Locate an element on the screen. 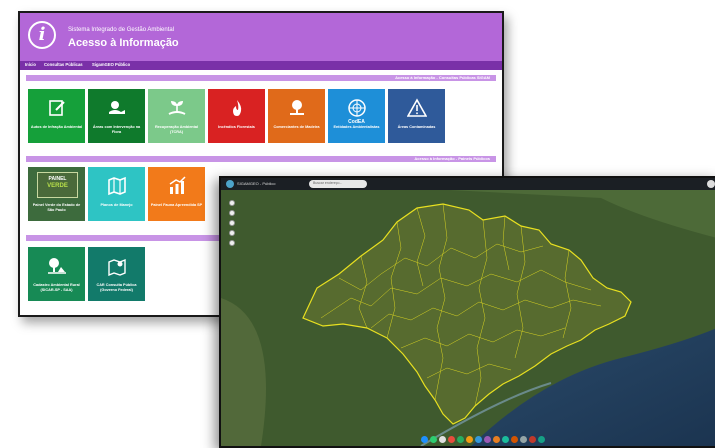 Image resolution: width=715 pixels, height=448 pixels. map-pin-icon is located at coordinates (116, 266).